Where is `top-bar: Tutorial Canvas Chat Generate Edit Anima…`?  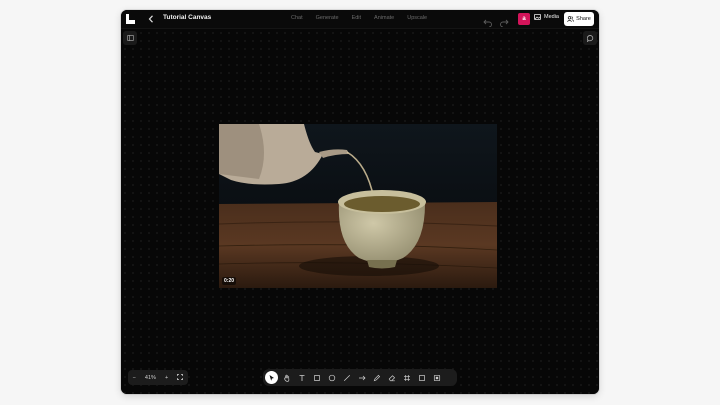 top-bar: Tutorial Canvas Chat Generate Edit Anima… is located at coordinates (360, 19).